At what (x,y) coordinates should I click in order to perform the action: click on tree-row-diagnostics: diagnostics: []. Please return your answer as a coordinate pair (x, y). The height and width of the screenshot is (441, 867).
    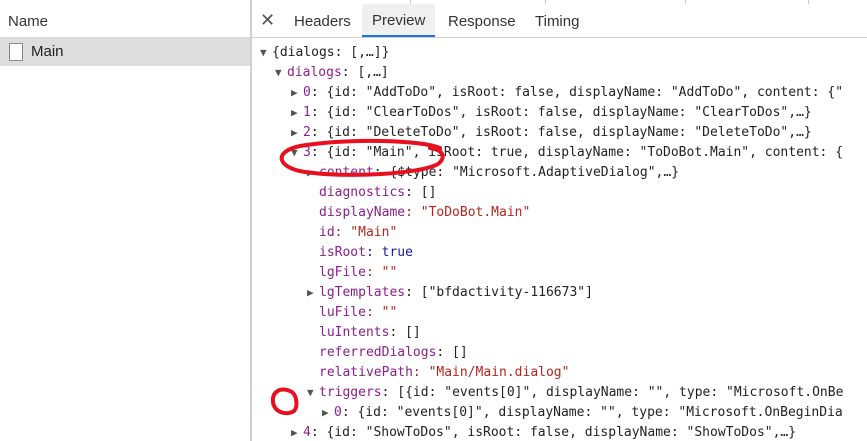
    Looking at the image, I should click on (377, 193).